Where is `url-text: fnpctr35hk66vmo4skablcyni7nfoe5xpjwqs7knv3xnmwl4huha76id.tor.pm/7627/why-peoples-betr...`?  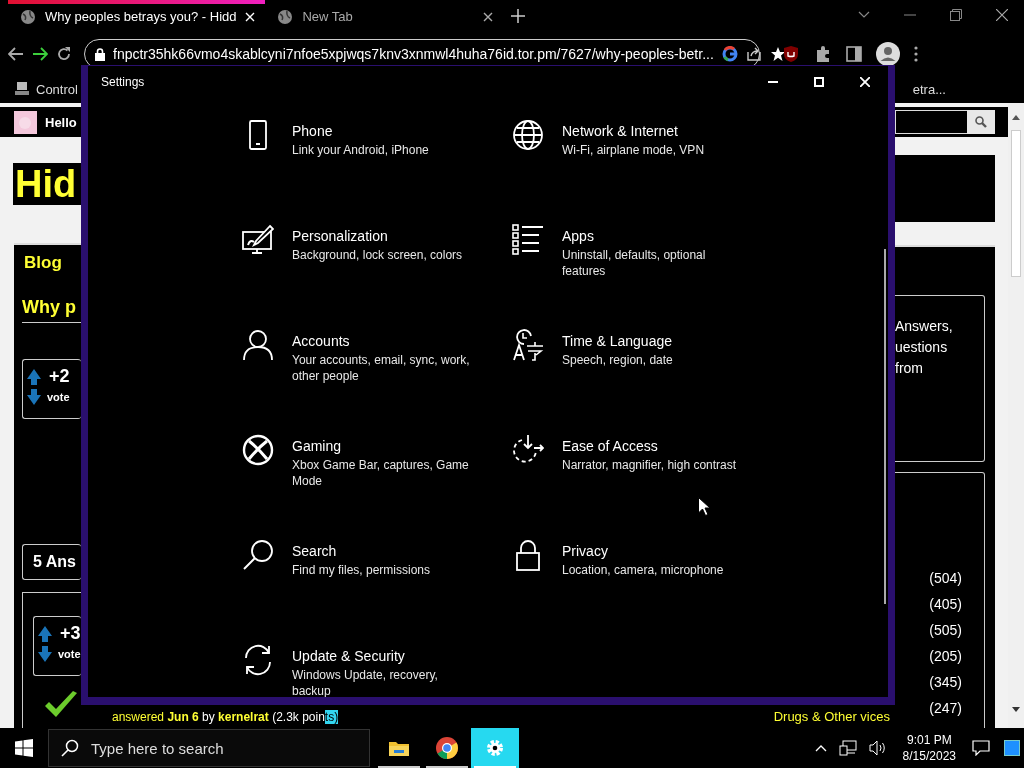 url-text: fnpctr35hk66vmo4skablcyni7nfoe5xpjwqs7knv3xnmwl4huha76id.tor.pm/7627/why-peoples-betr... is located at coordinates (413, 54).